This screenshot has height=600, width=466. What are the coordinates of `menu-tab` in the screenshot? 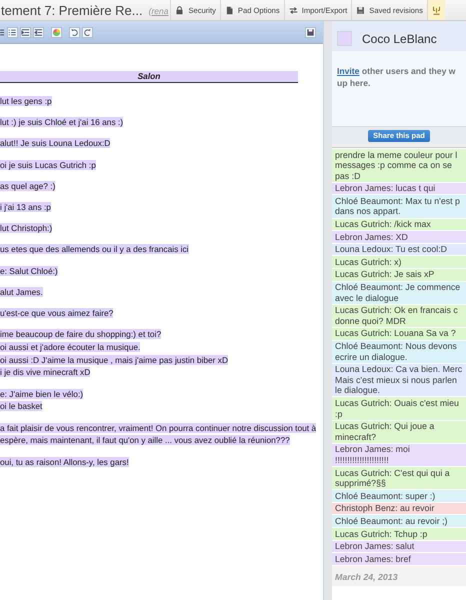 It's located at (435, 10).